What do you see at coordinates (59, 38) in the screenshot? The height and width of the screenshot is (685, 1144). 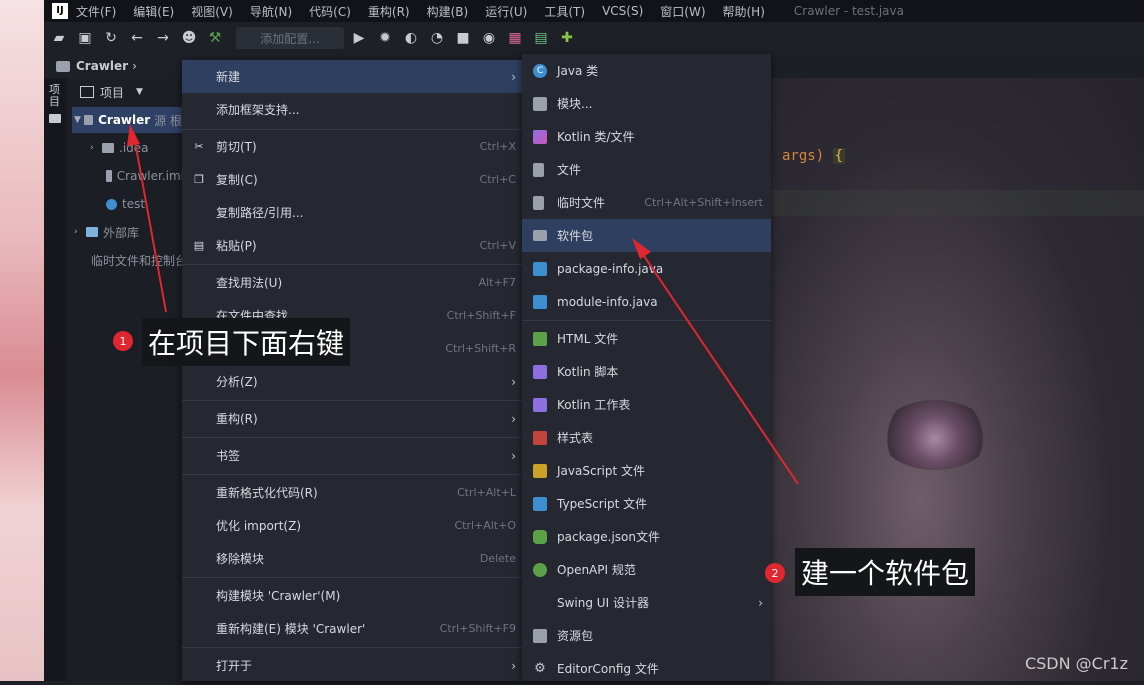 I see `open-folder-icon: ▰` at bounding box center [59, 38].